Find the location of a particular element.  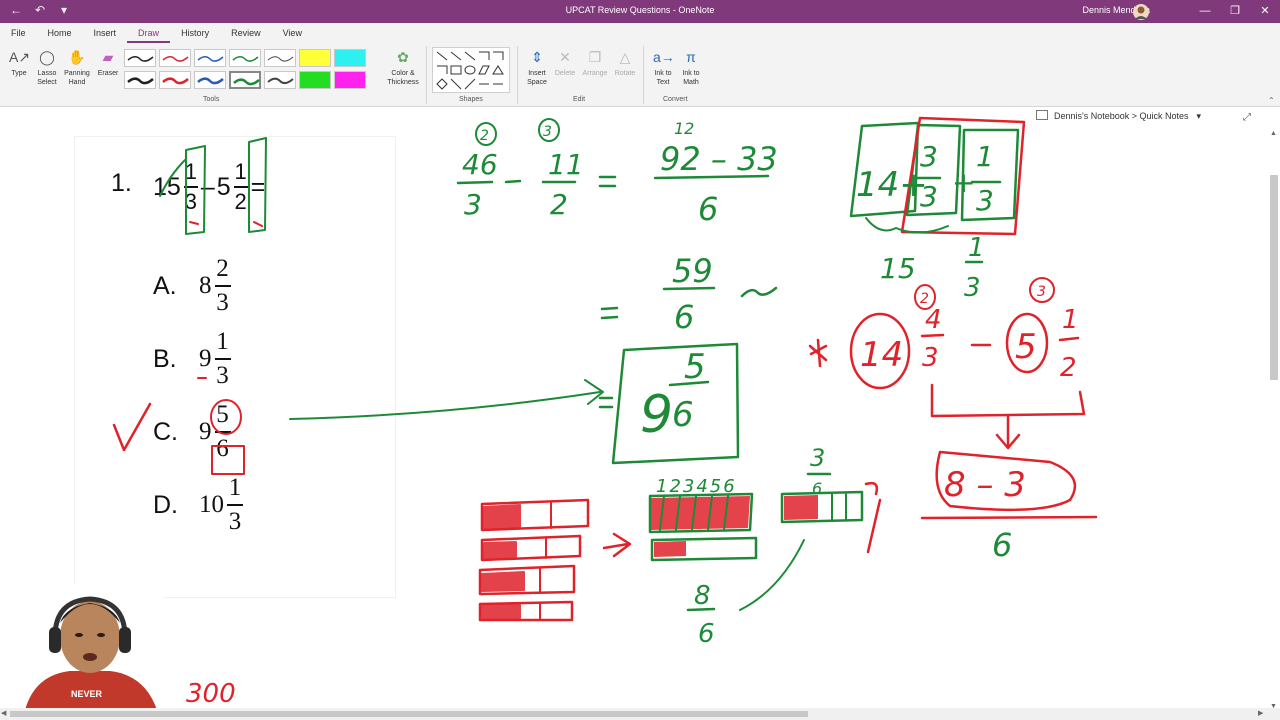

ink-answer-num: 5 is located at coordinates (695, 367).